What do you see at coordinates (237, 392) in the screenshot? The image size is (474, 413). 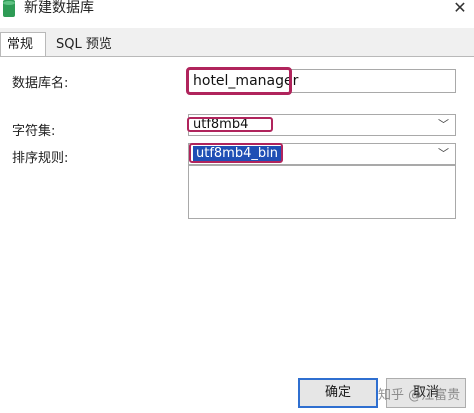 I see `button-bar: 确定 取消` at bounding box center [237, 392].